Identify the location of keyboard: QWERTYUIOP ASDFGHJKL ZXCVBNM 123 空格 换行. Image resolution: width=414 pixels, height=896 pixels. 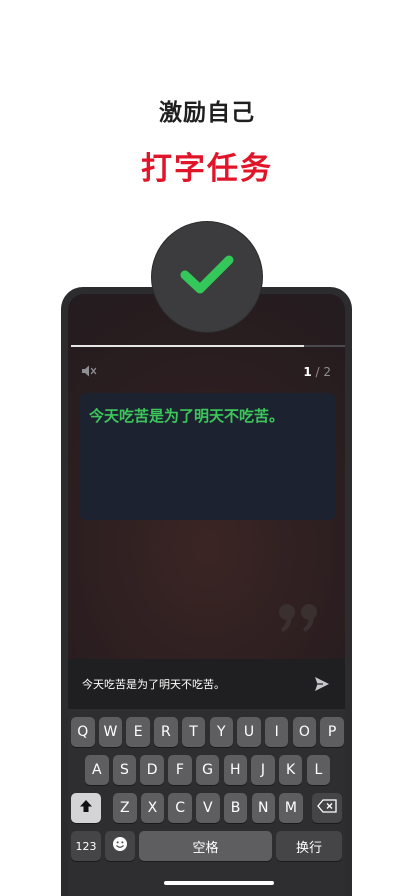
(206, 802).